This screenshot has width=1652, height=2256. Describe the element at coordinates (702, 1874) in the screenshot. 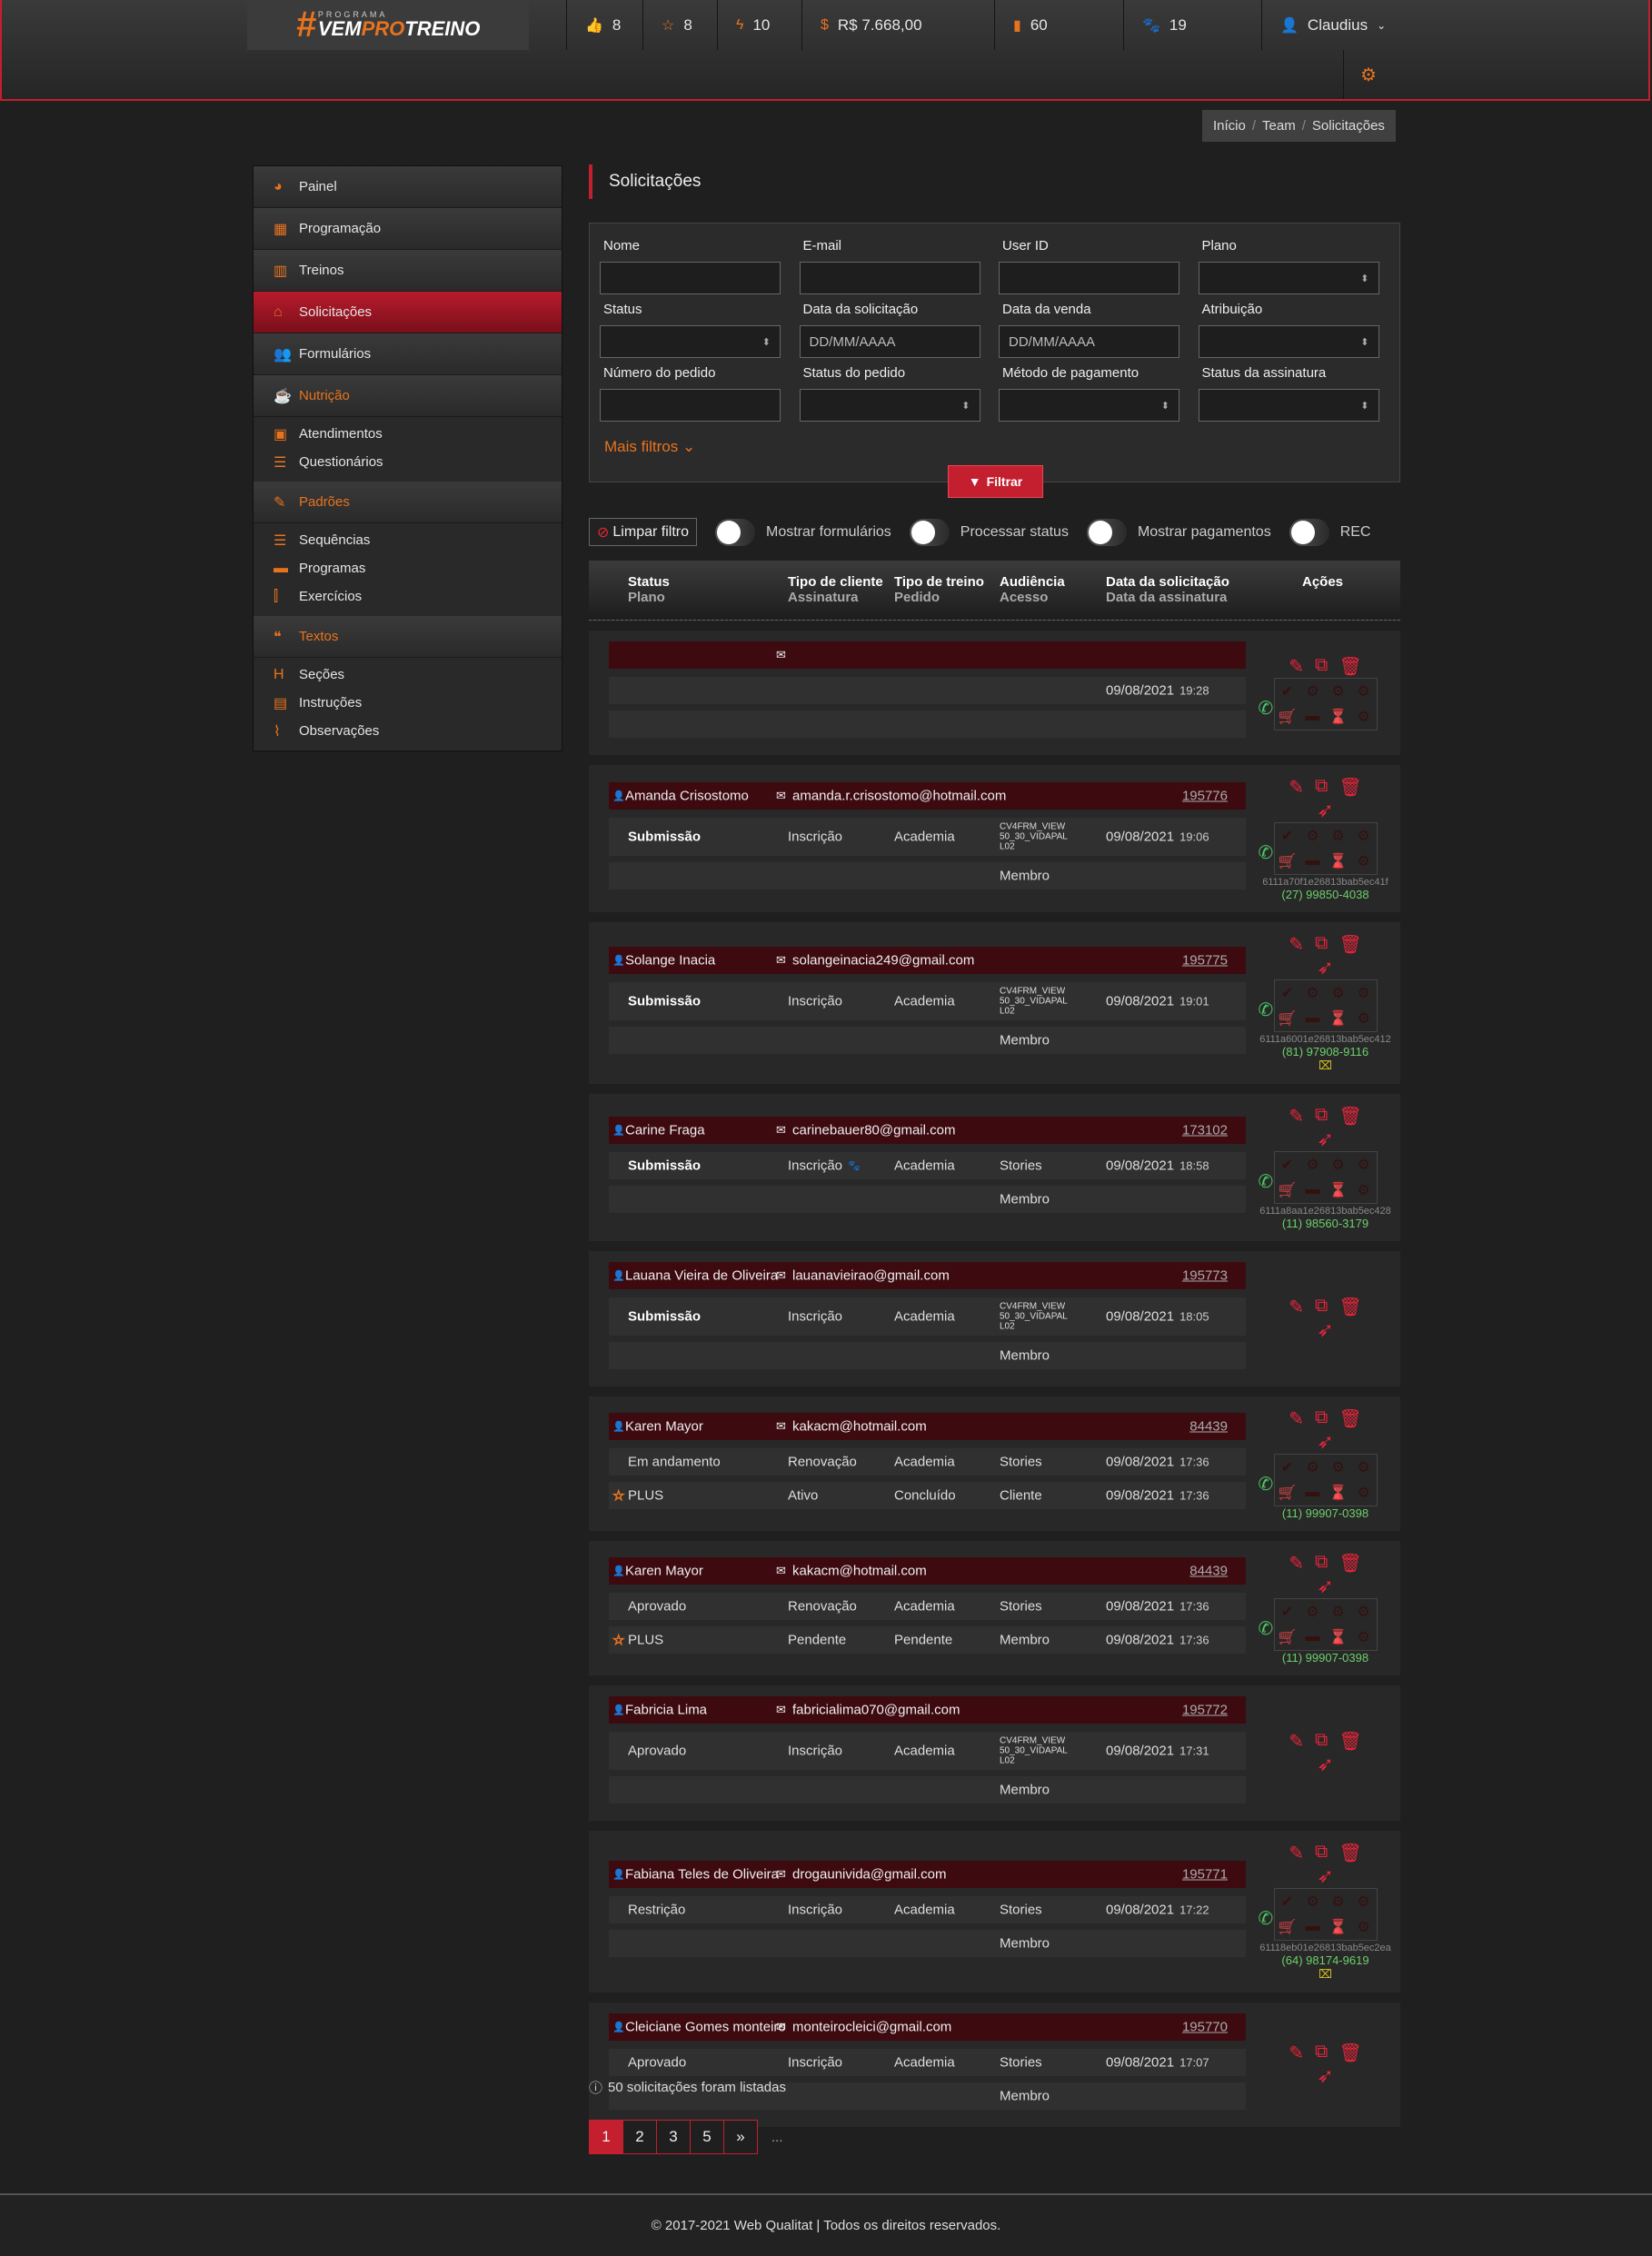

I see `client-name: Fabiana Teles de Oliveira` at that location.